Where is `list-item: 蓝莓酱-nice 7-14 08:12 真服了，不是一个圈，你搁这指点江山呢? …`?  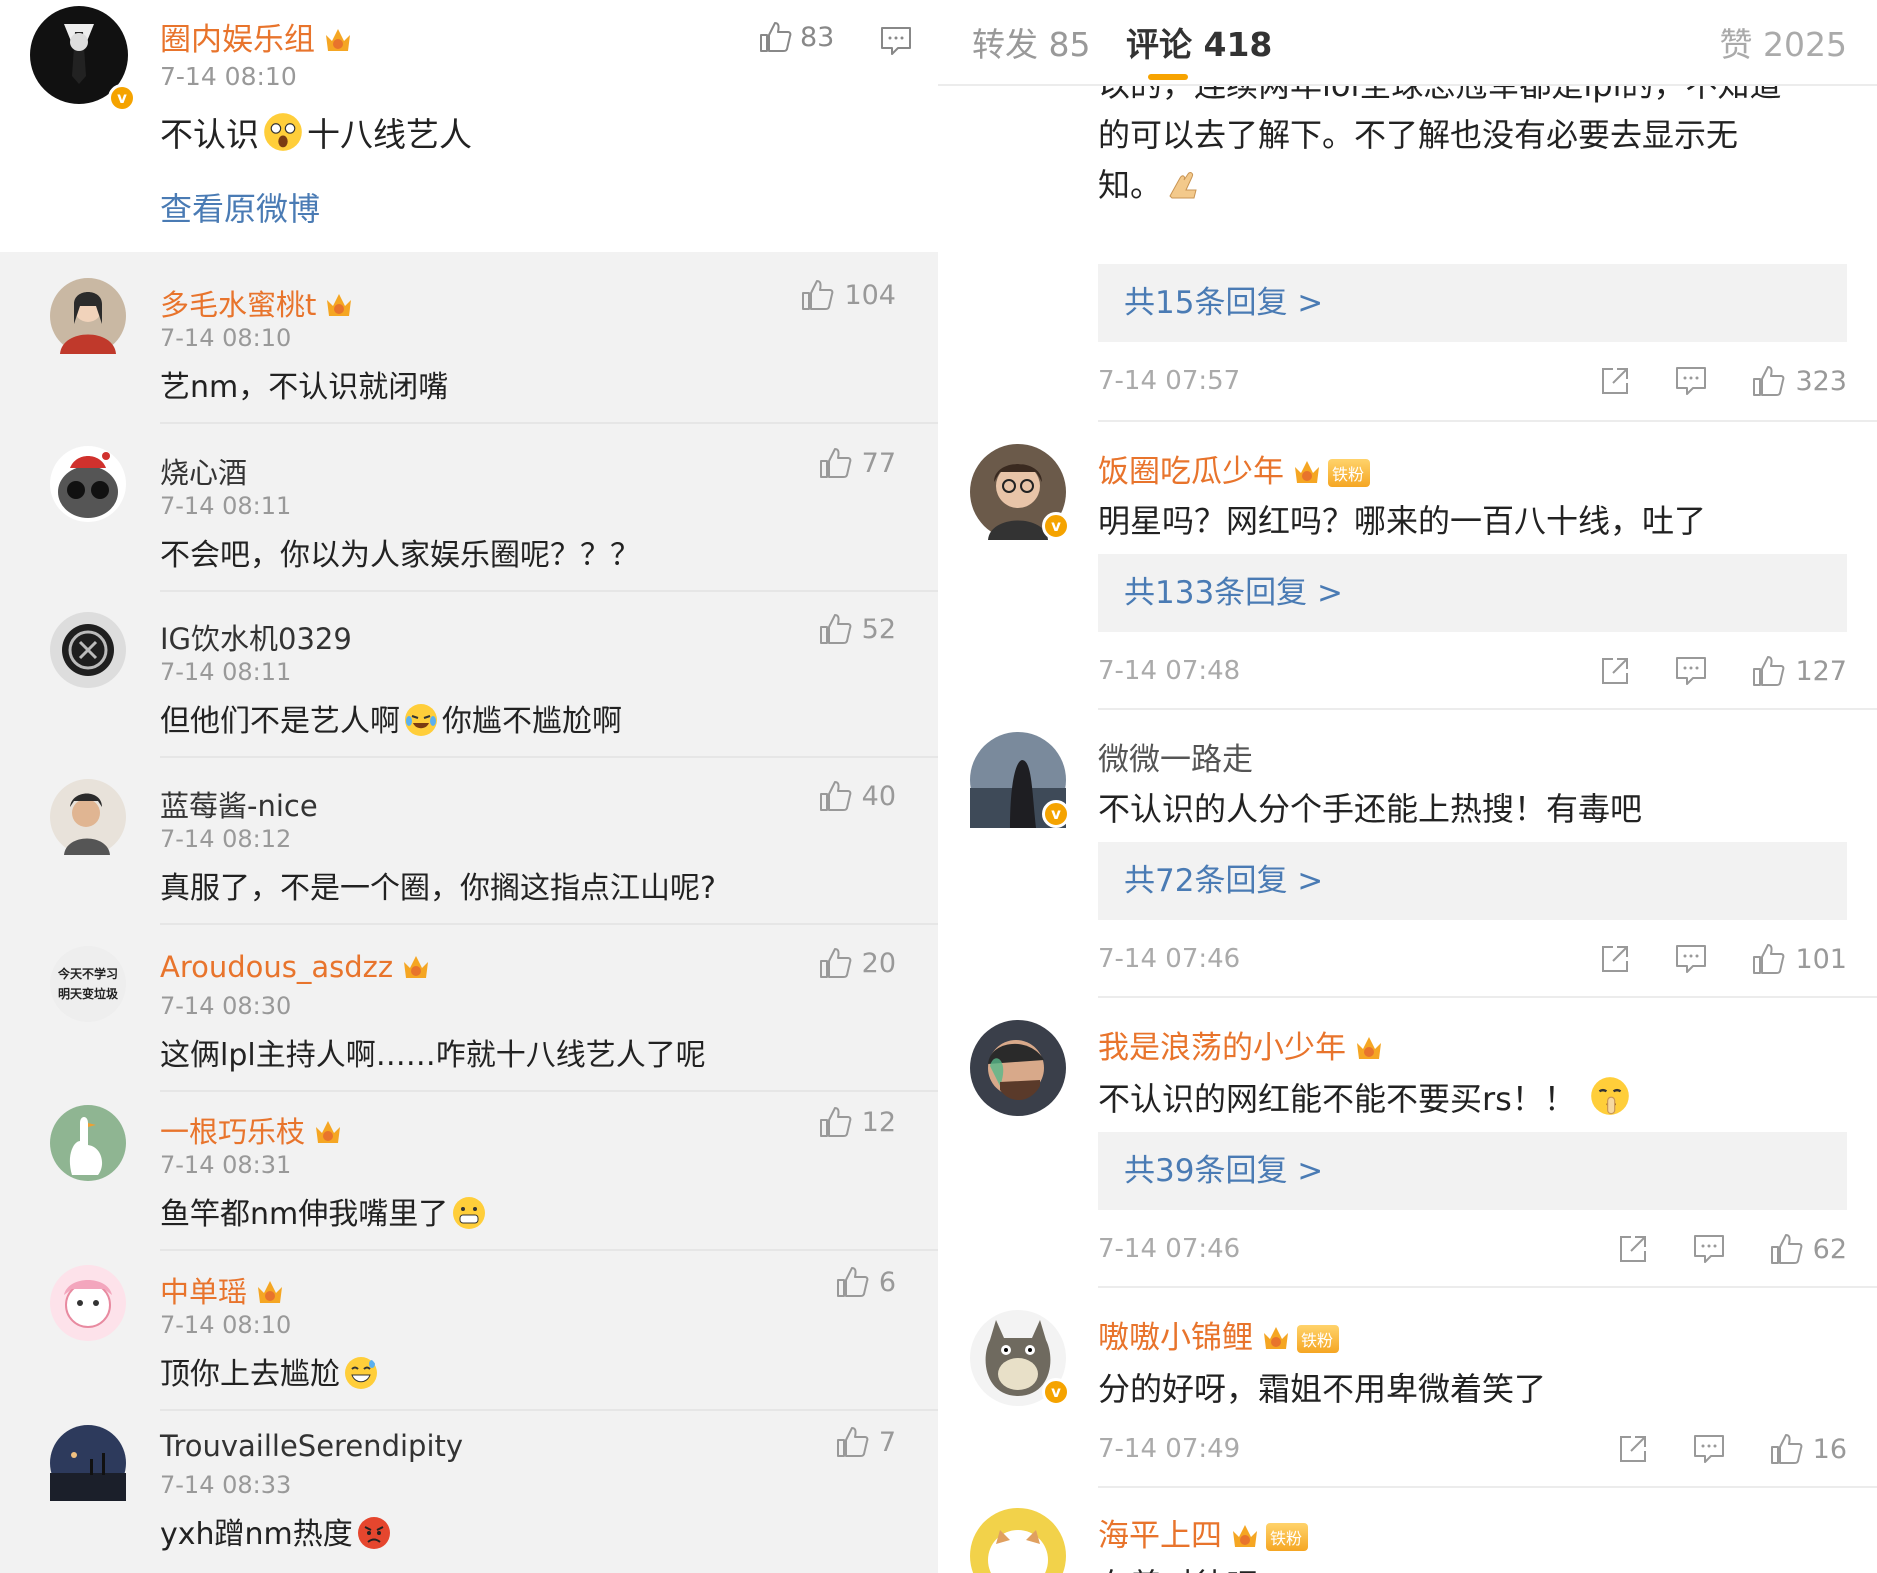 list-item: 蓝莓酱-nice 7-14 08:12 真服了，不是一个圈，你搁这指点江山呢? … is located at coordinates (469, 842).